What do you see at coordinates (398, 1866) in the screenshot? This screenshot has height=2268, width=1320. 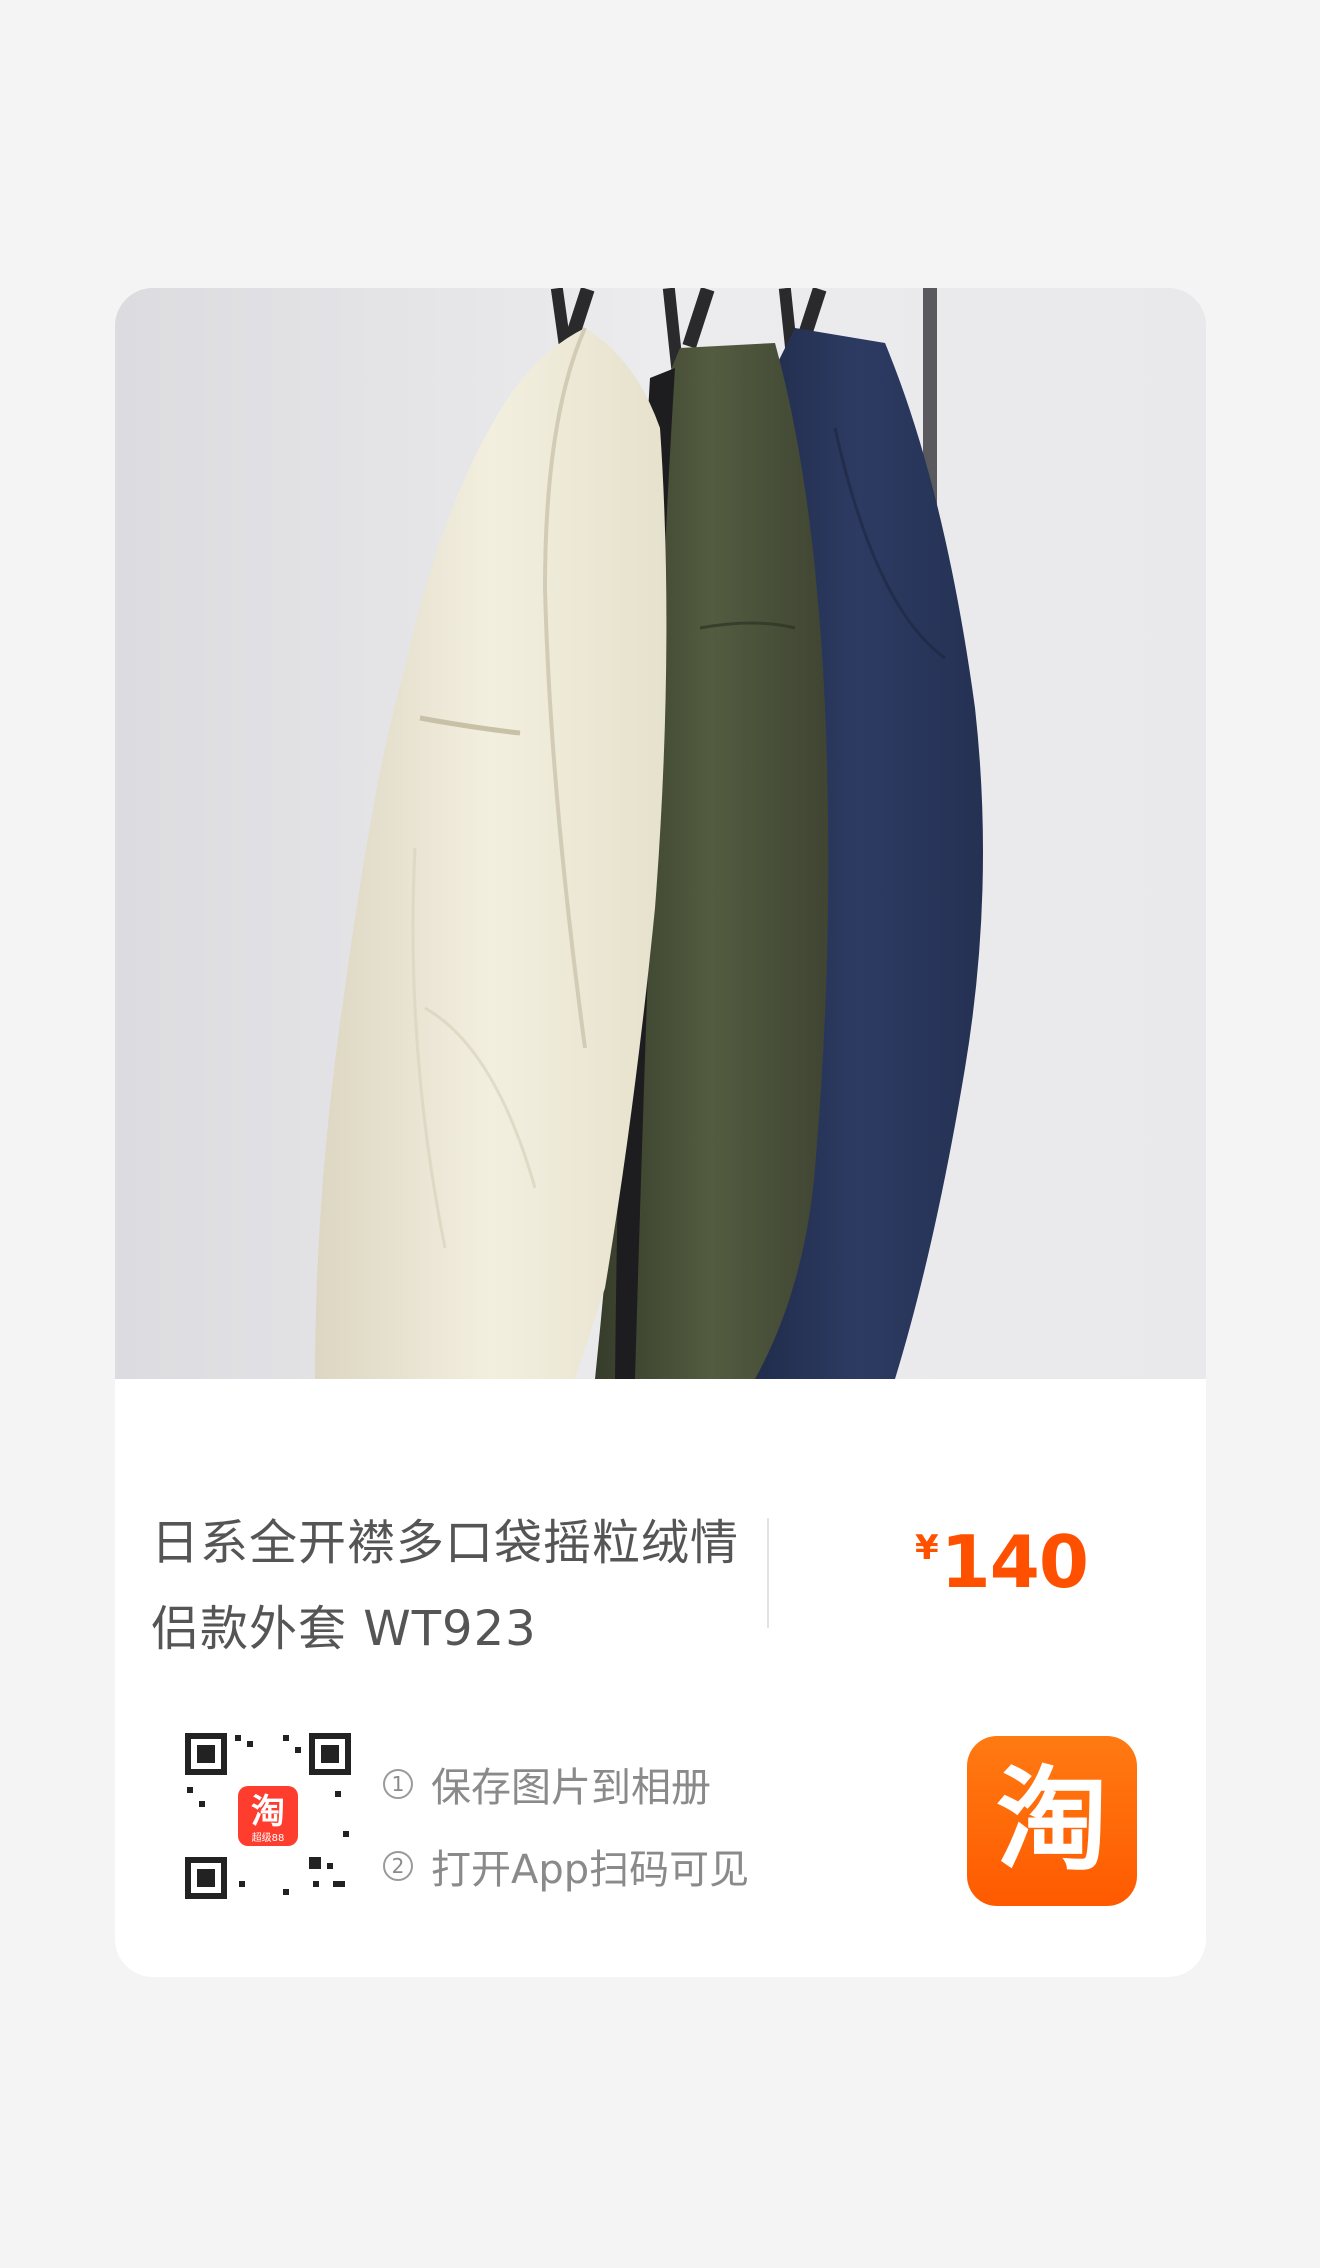 I see `step-number-2: 2` at bounding box center [398, 1866].